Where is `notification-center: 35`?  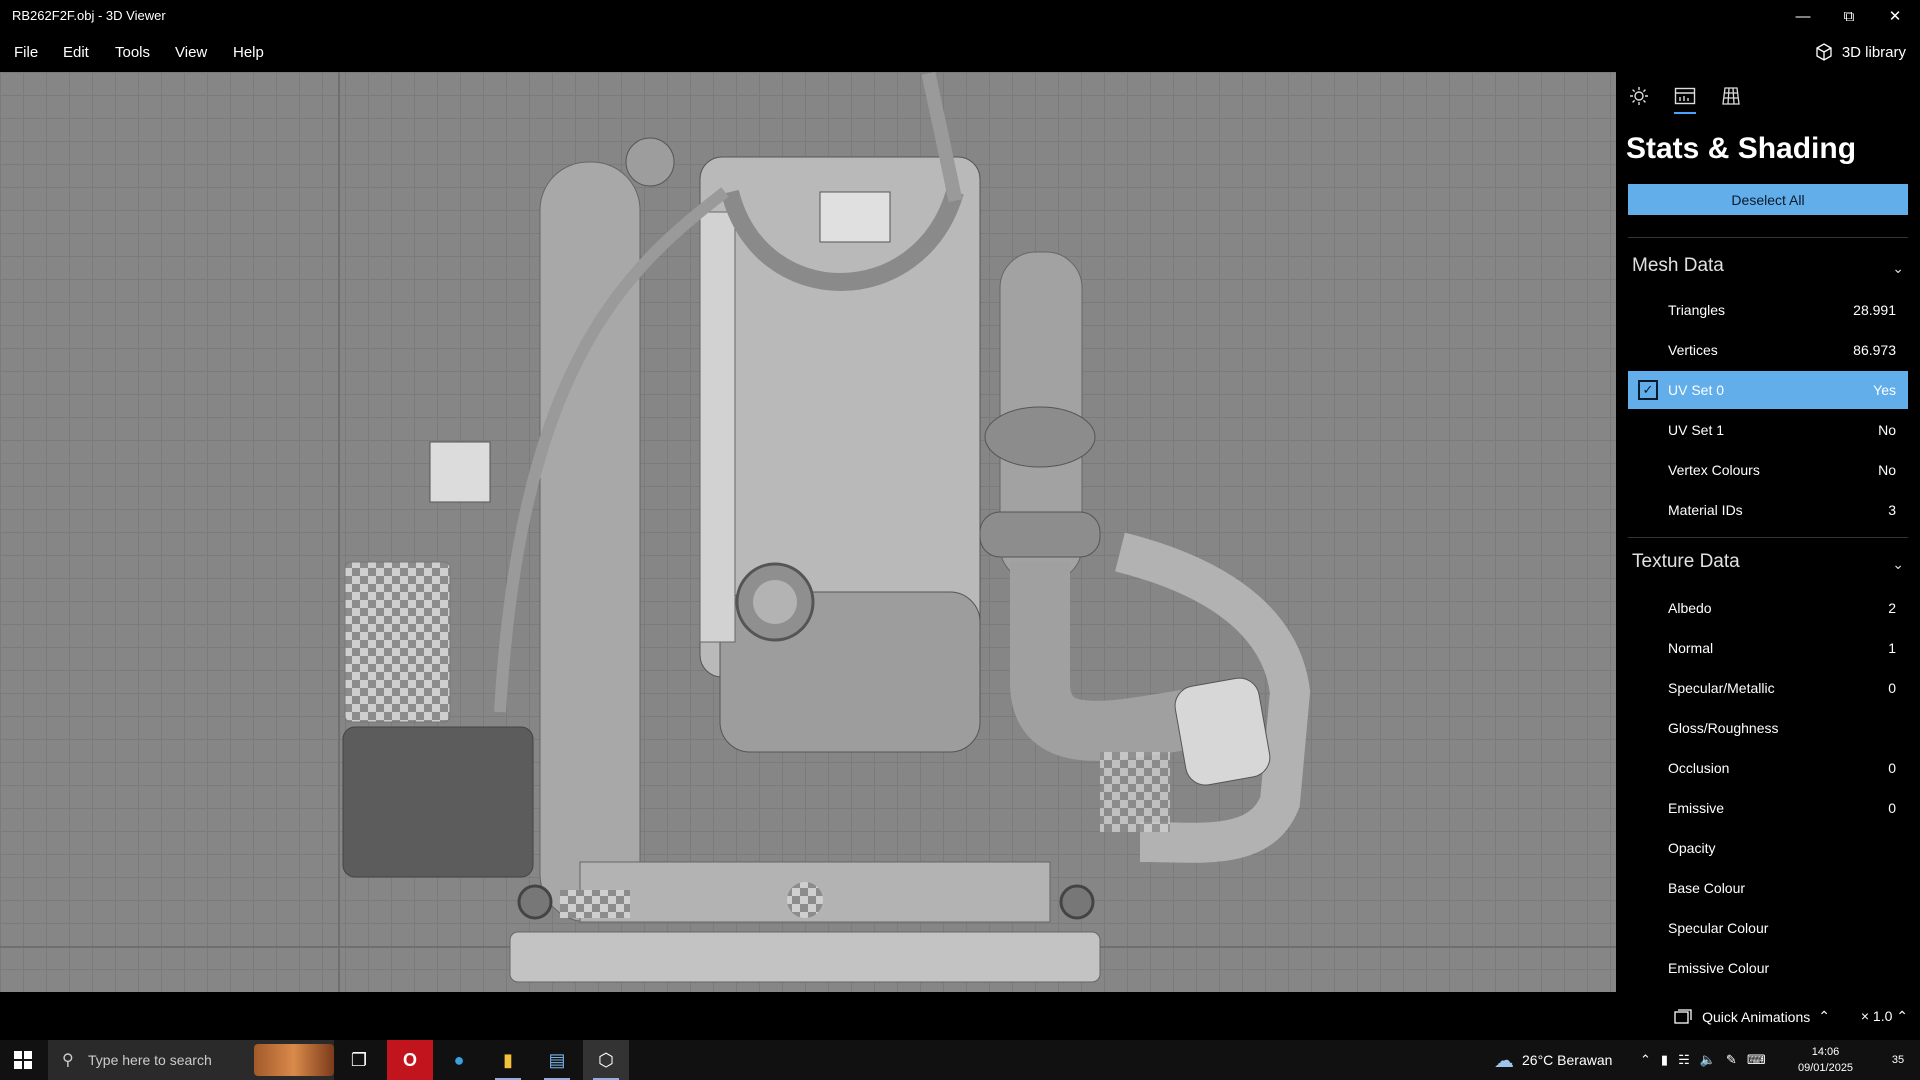
notification-center: 35 is located at coordinates (1898, 1060).